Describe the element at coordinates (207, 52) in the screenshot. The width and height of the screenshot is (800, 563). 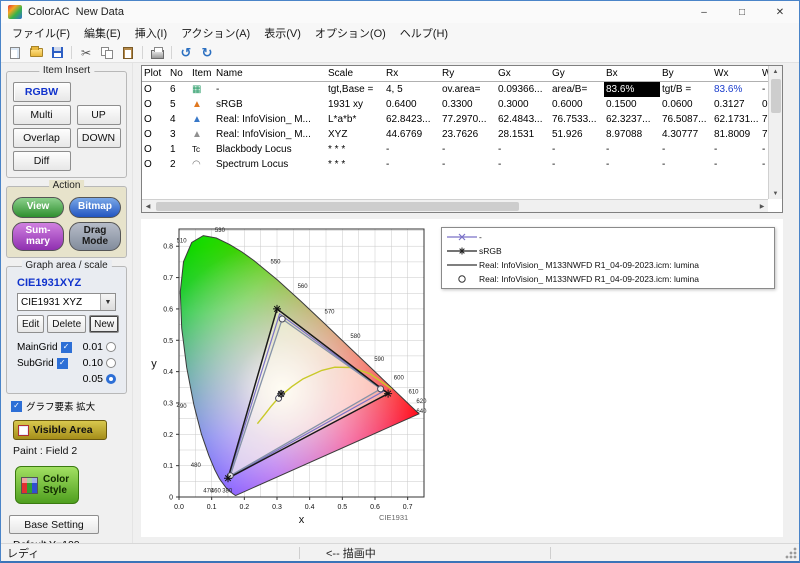
I see `redo-icon: ↻` at that location.